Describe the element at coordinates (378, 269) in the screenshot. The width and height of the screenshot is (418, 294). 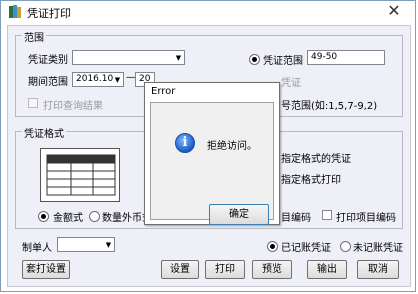
I see `cancel-button: 取消` at that location.